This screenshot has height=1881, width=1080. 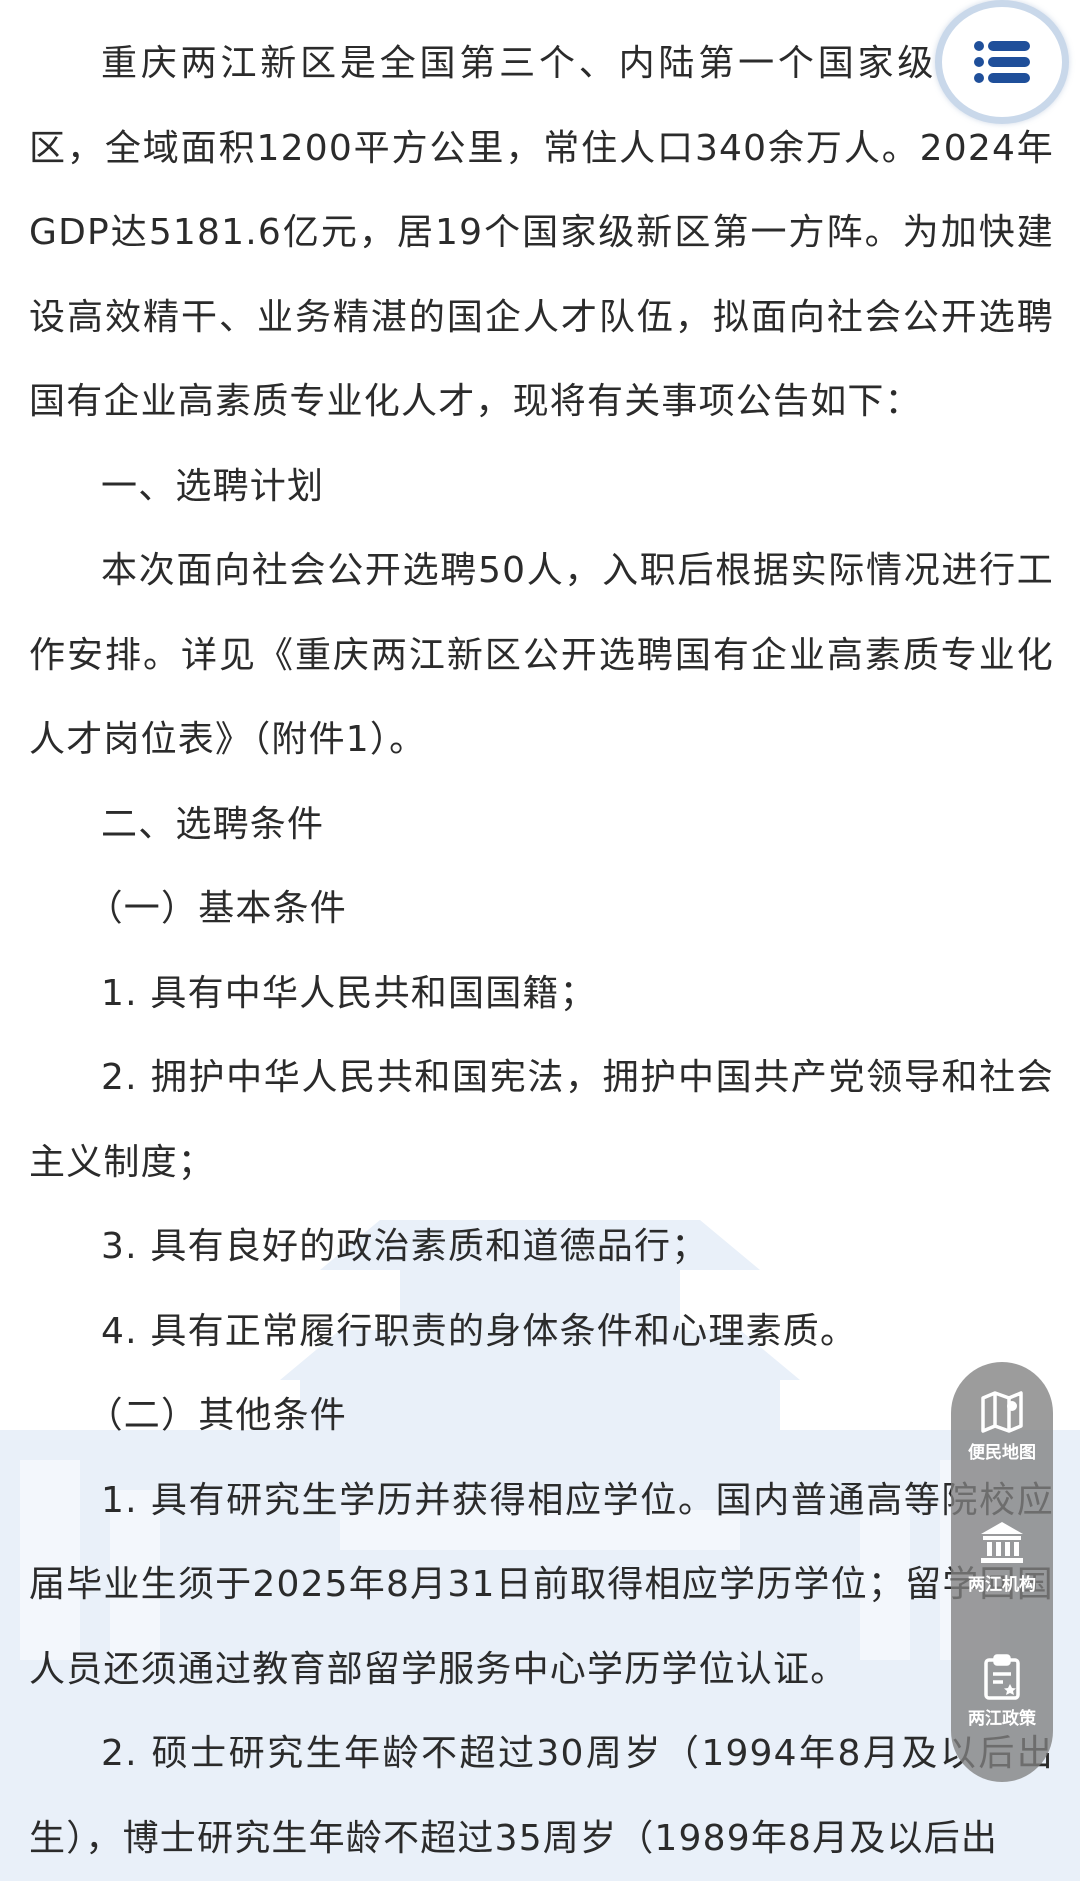 I want to click on subsection-heading-basic-conditions: （一）基本条件, so click(x=216, y=908).